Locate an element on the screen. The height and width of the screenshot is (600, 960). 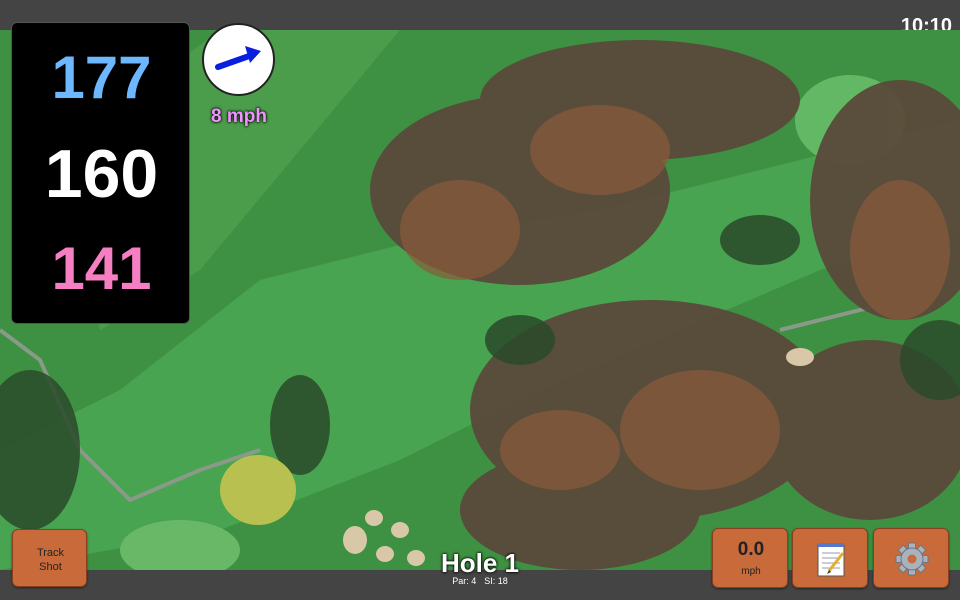
hole-title: Hole 1 is located at coordinates (480, 563).